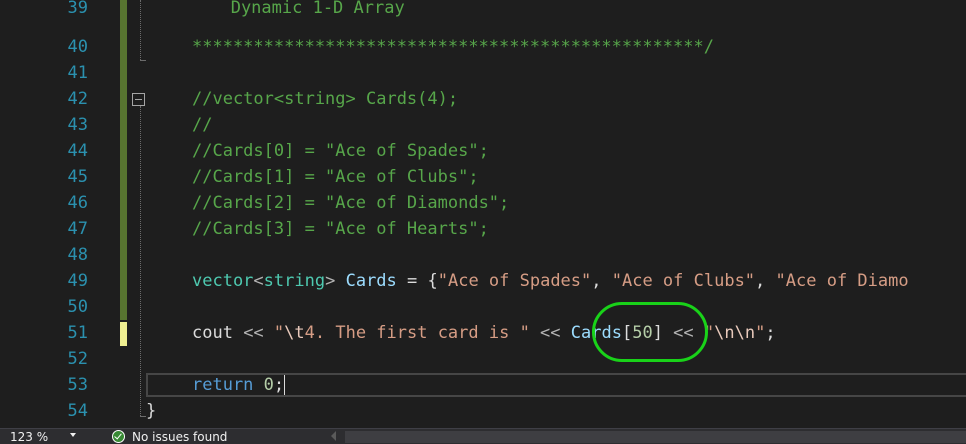 The width and height of the screenshot is (966, 444). I want to click on code-line-53: return 0;, so click(239, 385).